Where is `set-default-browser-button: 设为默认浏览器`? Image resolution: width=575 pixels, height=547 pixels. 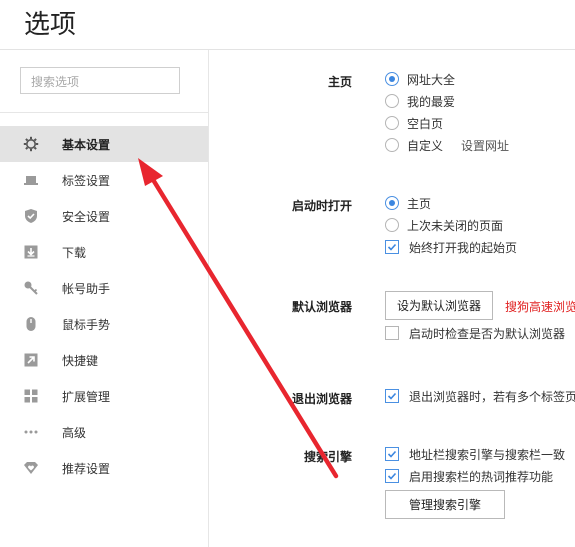 set-default-browser-button: 设为默认浏览器 is located at coordinates (439, 305).